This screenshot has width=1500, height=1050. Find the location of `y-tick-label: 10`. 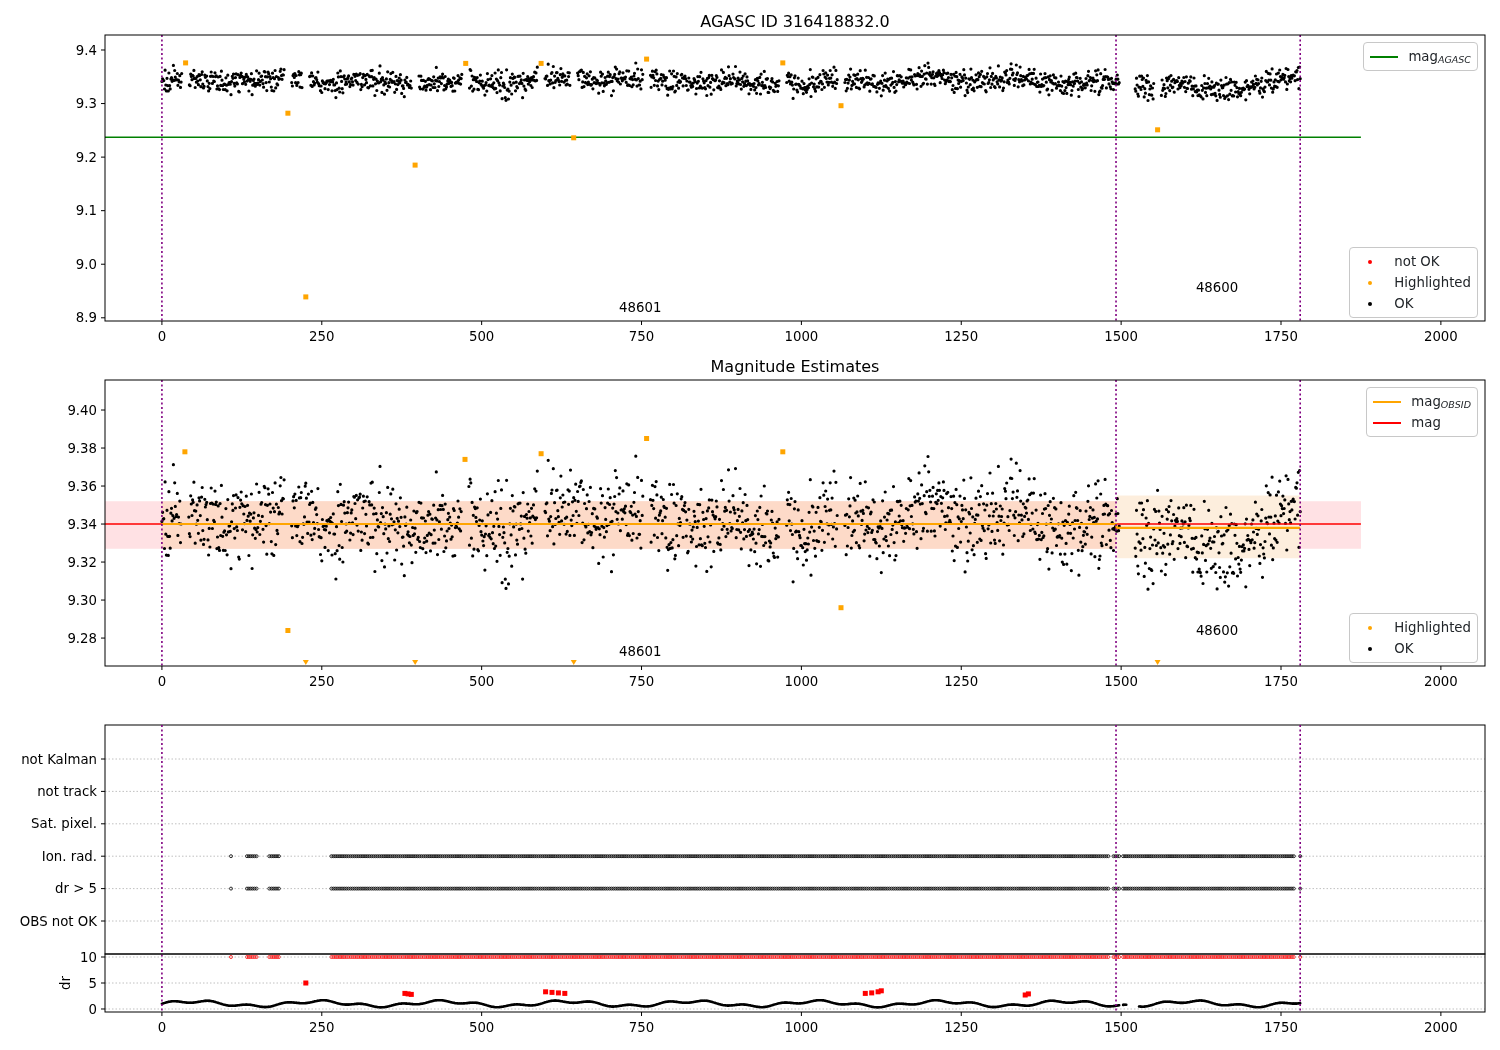

y-tick-label: 10 is located at coordinates (88, 957).